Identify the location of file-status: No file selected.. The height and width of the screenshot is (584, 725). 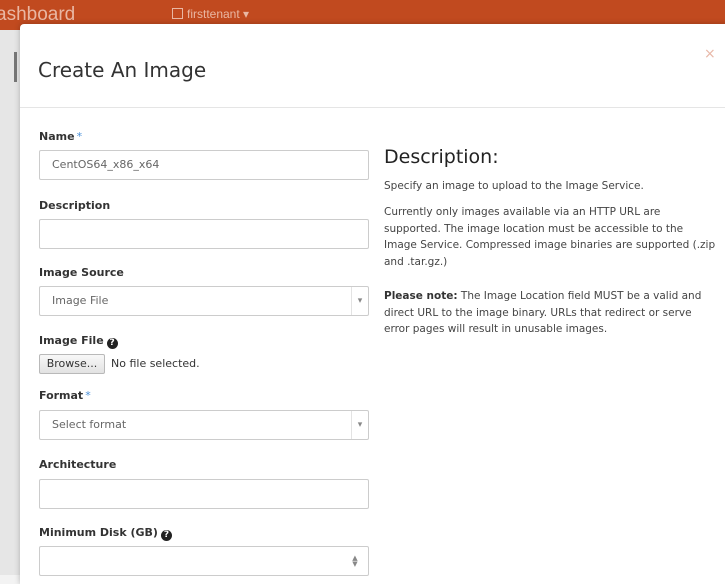
(155, 363).